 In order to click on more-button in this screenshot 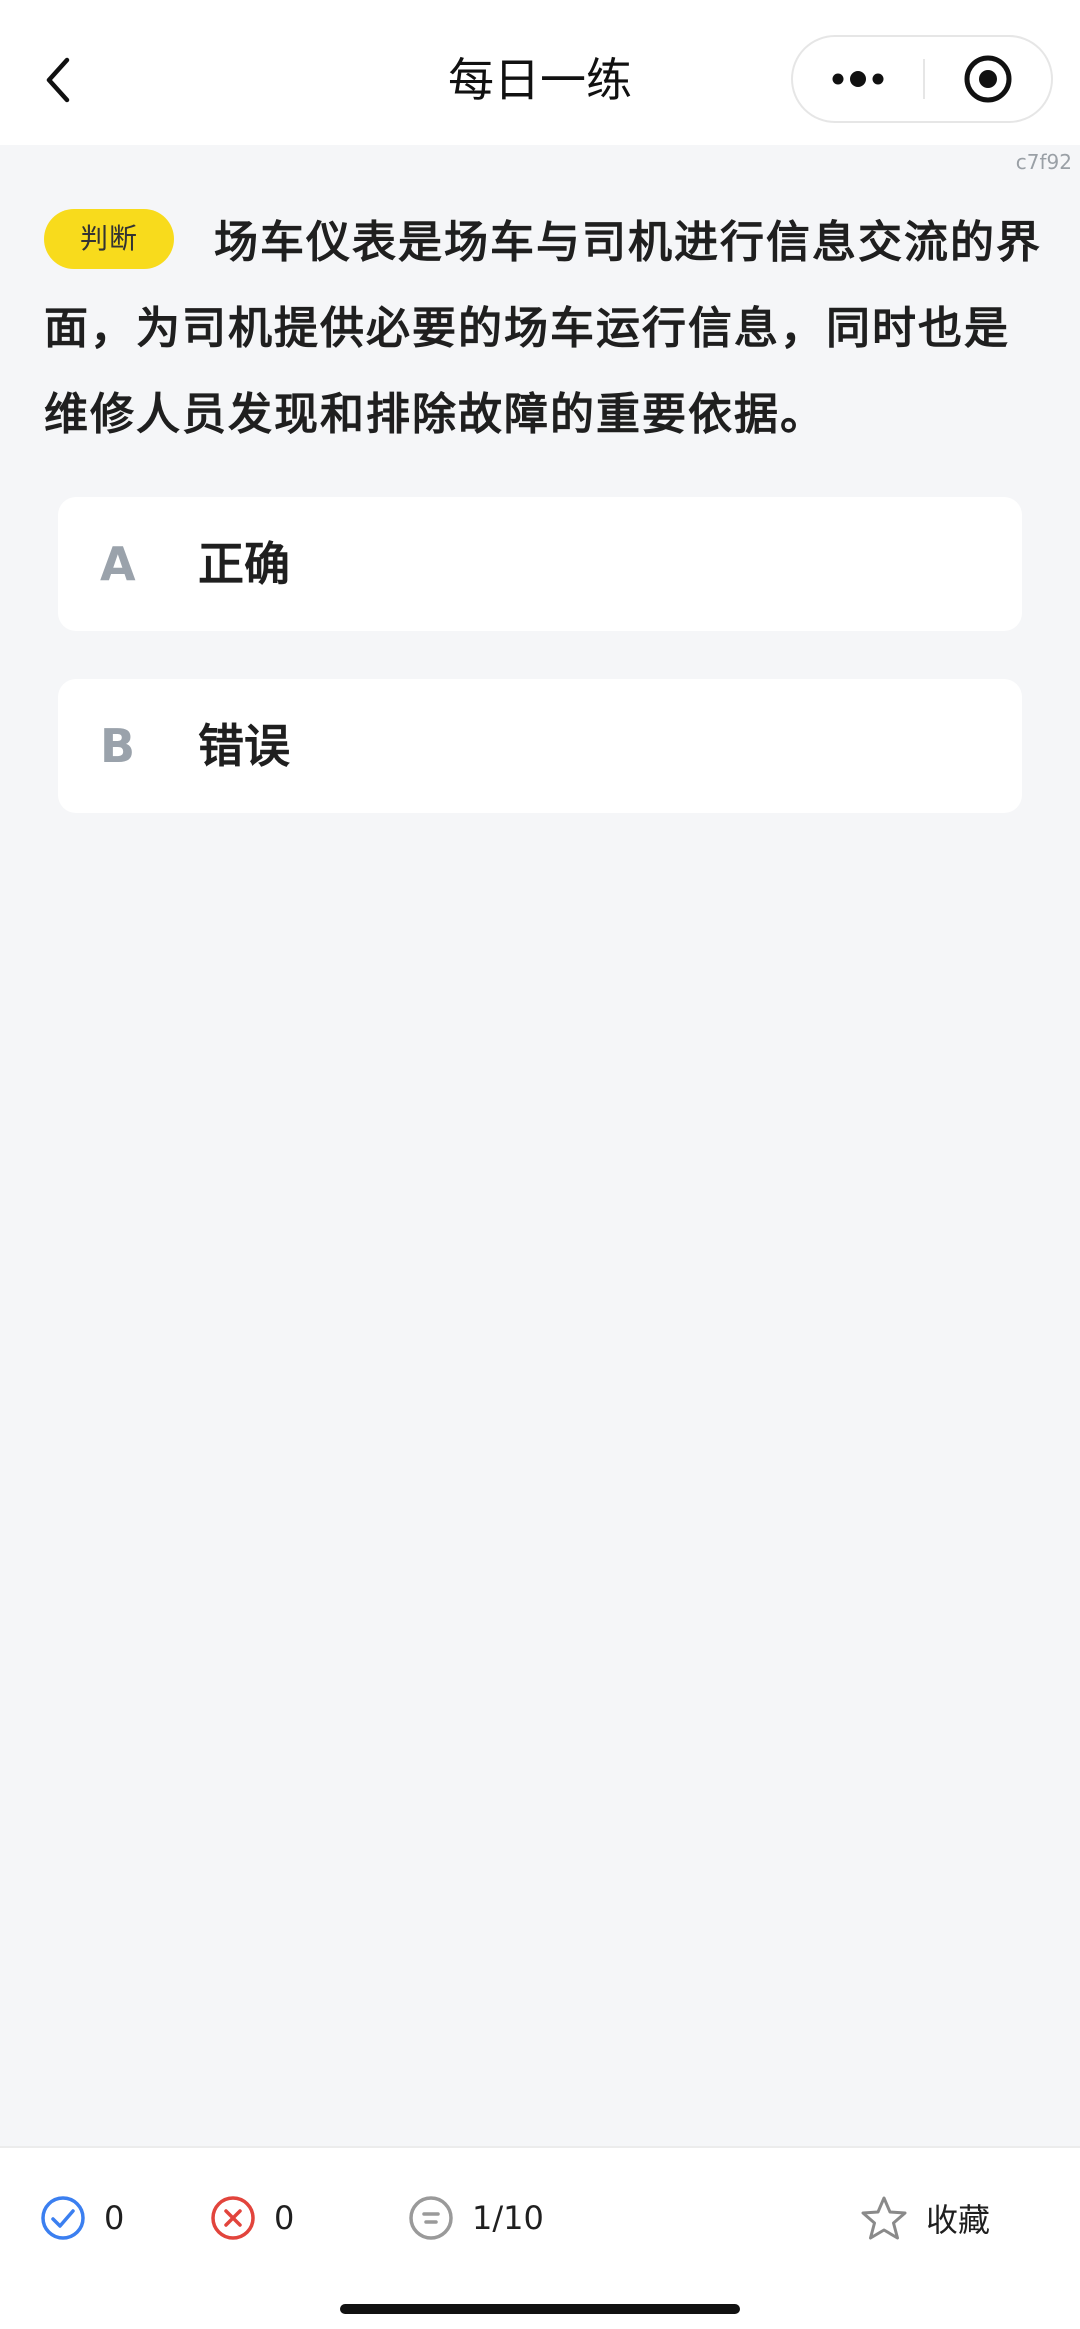, I will do `click(858, 79)`.